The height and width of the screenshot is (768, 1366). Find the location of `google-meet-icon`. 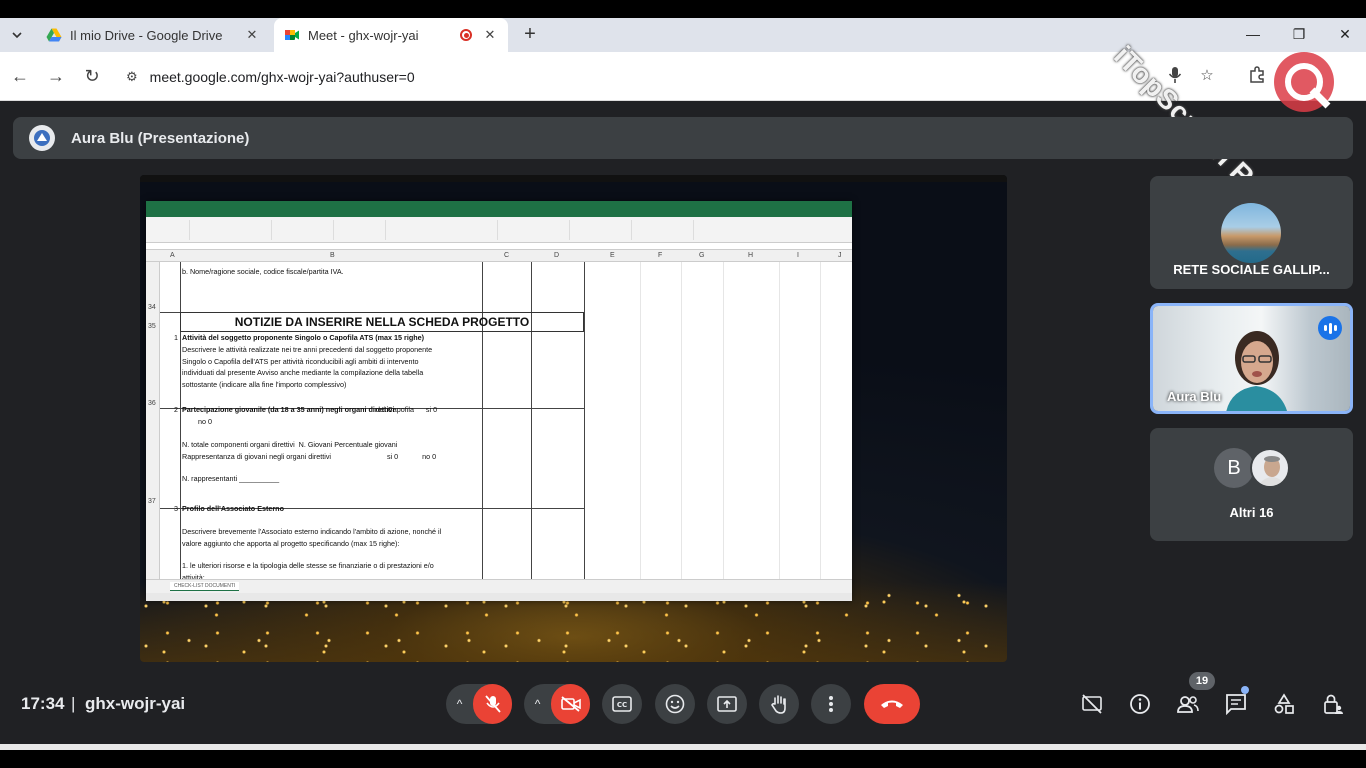

google-meet-icon is located at coordinates (292, 35).